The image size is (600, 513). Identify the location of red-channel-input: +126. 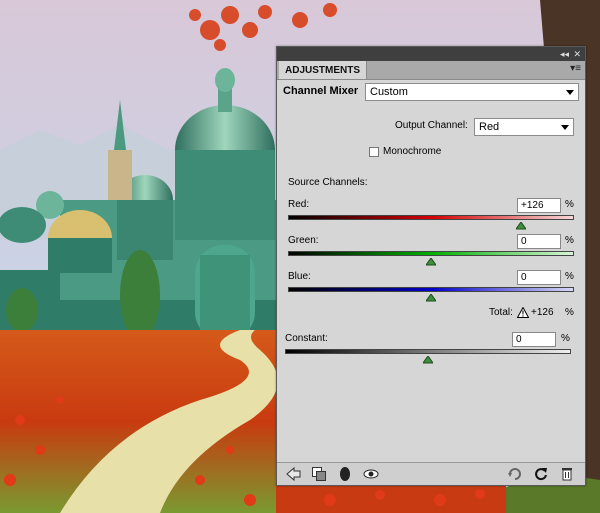
(539, 205).